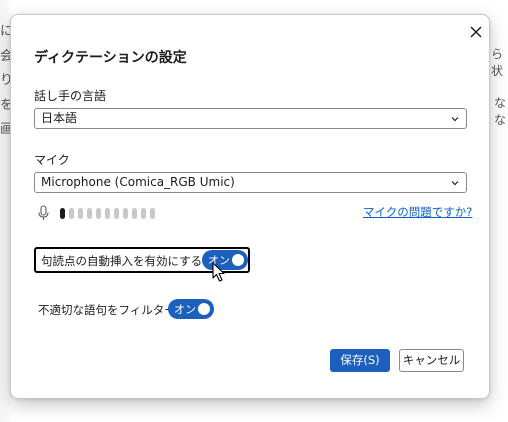 Image resolution: width=508 pixels, height=422 pixels. What do you see at coordinates (138, 182) in the screenshot?
I see `microphone-select-value: Microphone (Comica_RGB Umic)` at bounding box center [138, 182].